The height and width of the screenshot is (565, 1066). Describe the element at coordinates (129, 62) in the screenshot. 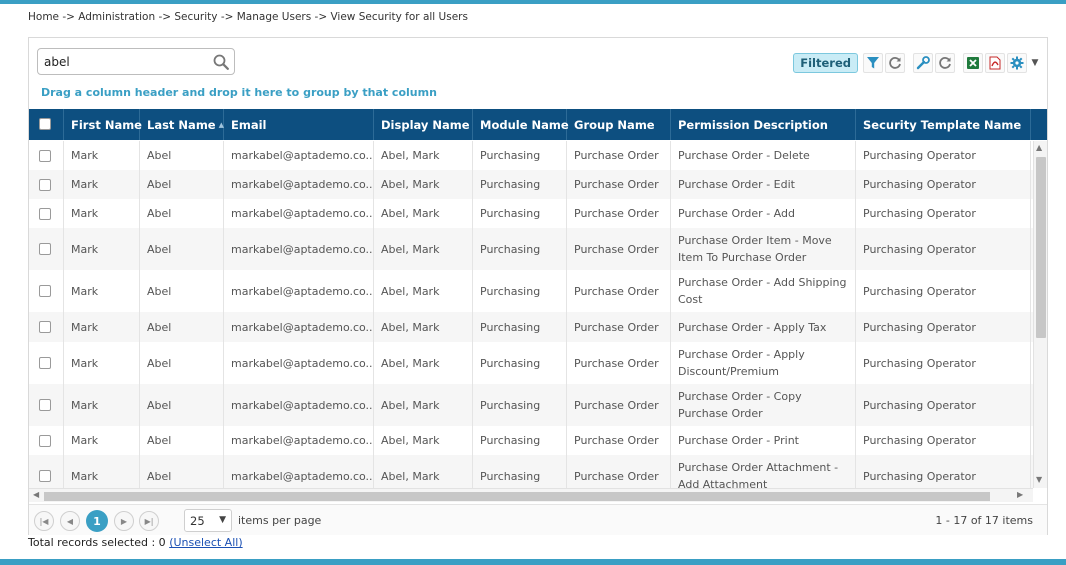

I see `search-input` at that location.